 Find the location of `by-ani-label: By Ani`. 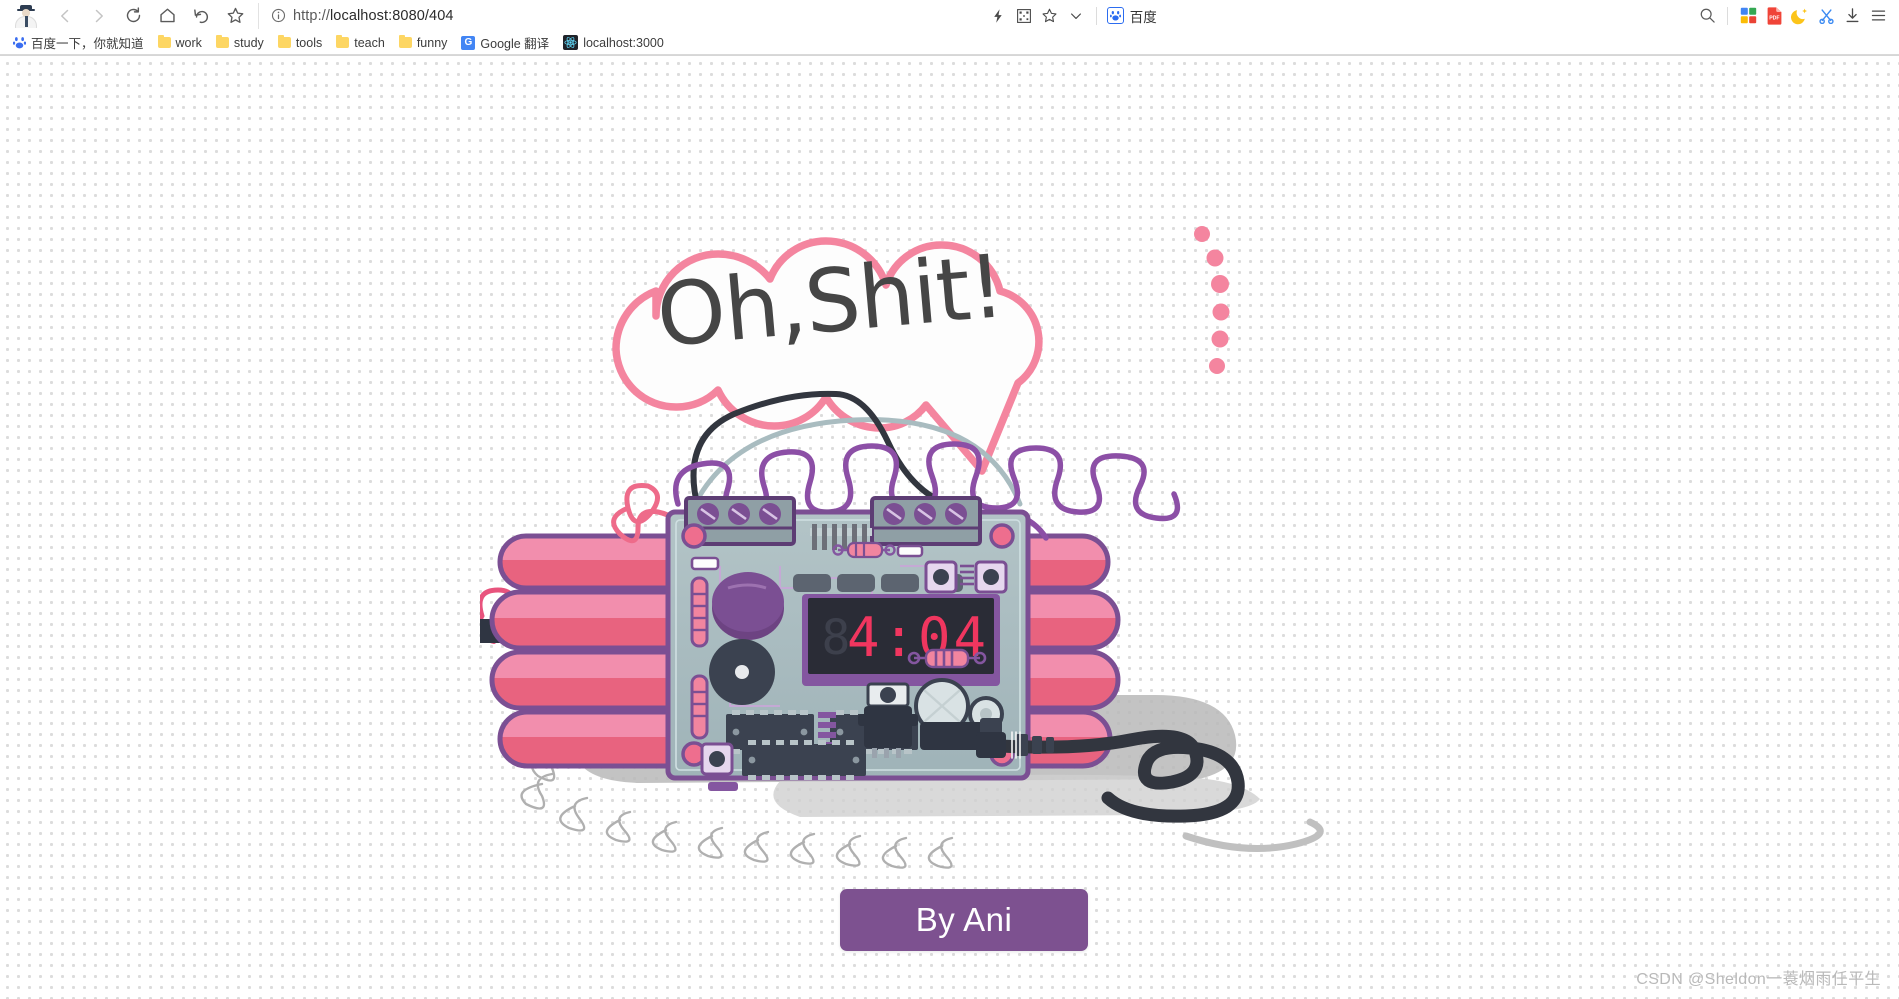

by-ani-label: By Ani is located at coordinates (964, 919).